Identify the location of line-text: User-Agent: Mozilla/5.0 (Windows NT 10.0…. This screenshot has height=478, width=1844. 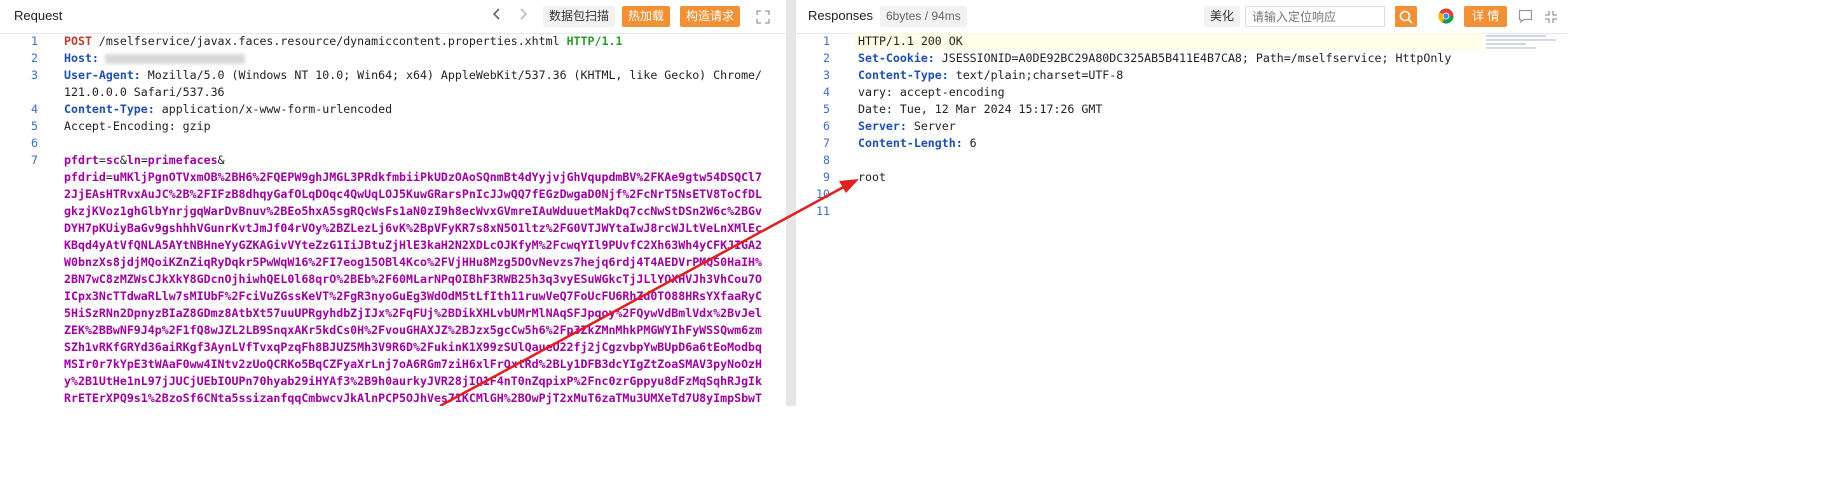
(413, 75).